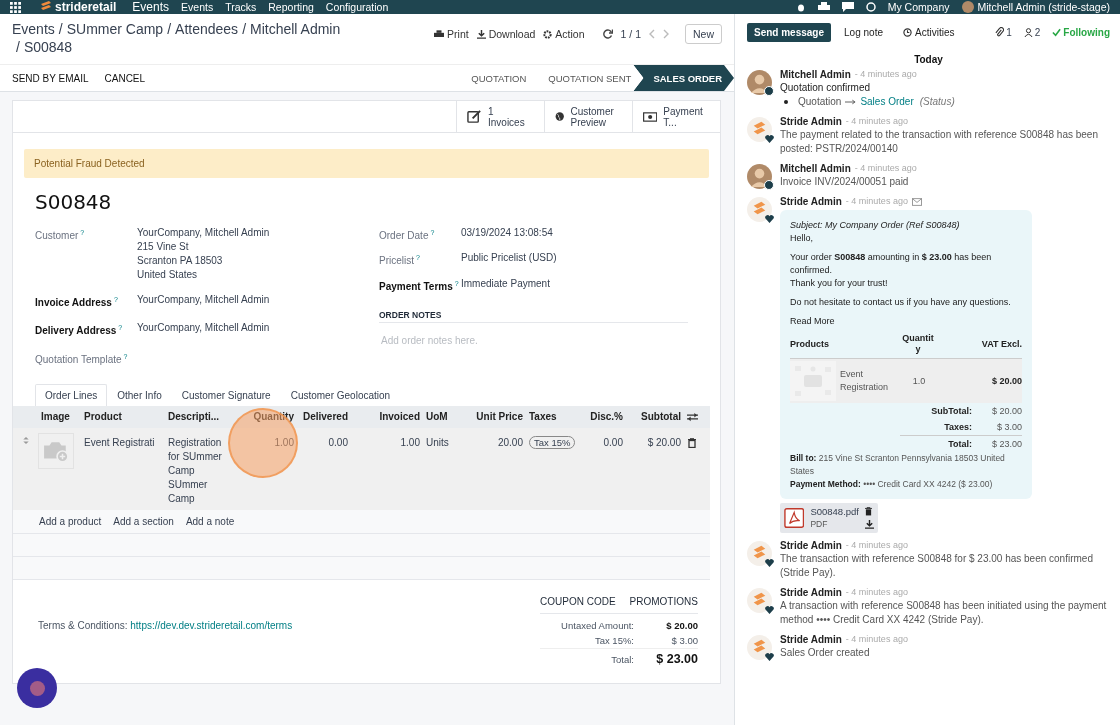 Image resolution: width=1120 pixels, height=725 pixels. I want to click on column-header: Image, so click(59, 417).